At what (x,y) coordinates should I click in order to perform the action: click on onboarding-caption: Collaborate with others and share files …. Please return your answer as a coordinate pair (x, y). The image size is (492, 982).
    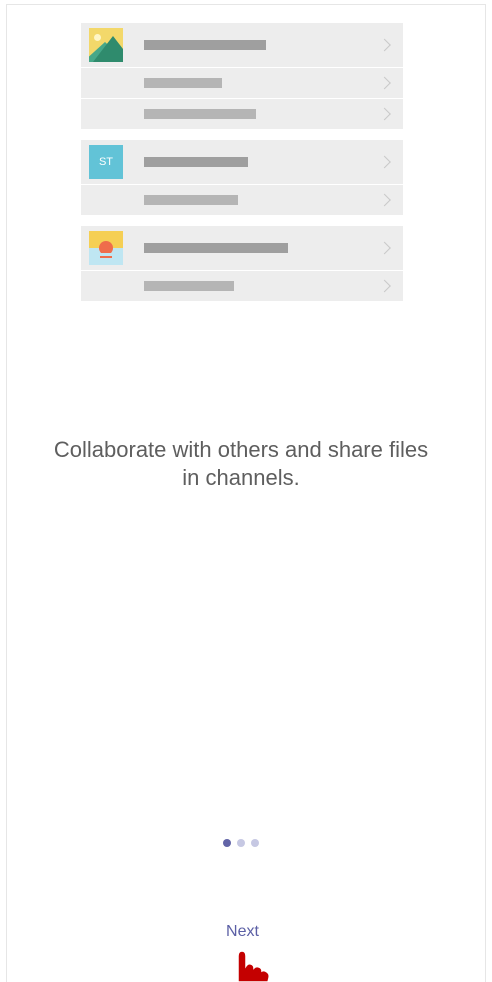
    Looking at the image, I should click on (241, 464).